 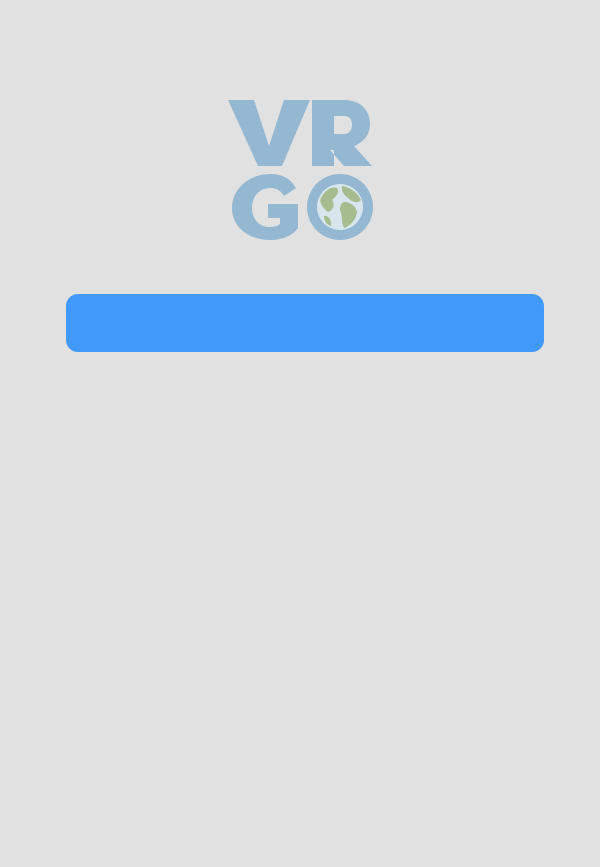 I want to click on vrgo-logo, so click(x=302, y=170).